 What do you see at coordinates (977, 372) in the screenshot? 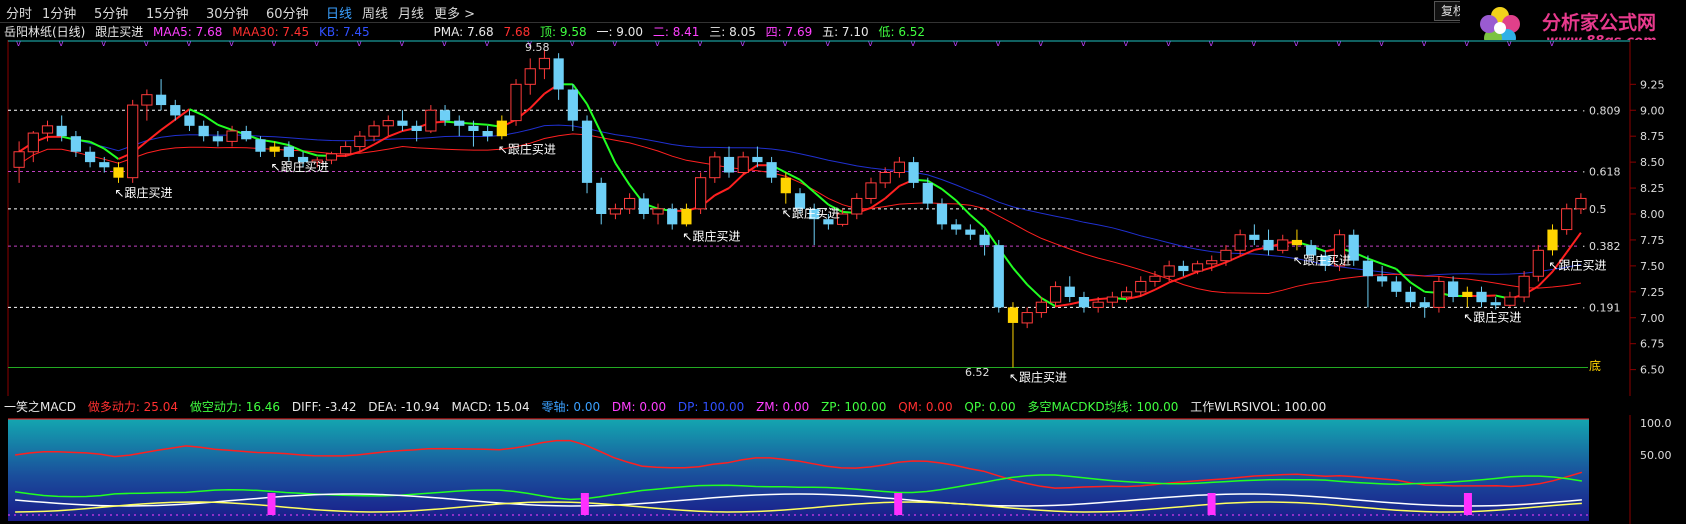
I see `low-price-label: 6.52` at bounding box center [977, 372].